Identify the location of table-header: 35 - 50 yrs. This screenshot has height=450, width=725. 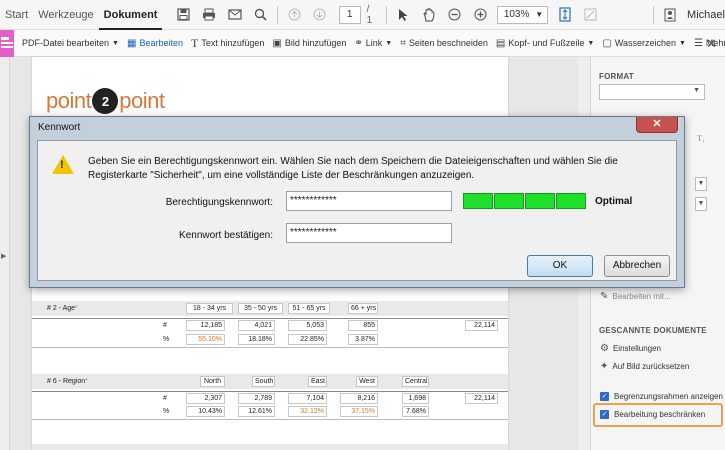
(260, 308).